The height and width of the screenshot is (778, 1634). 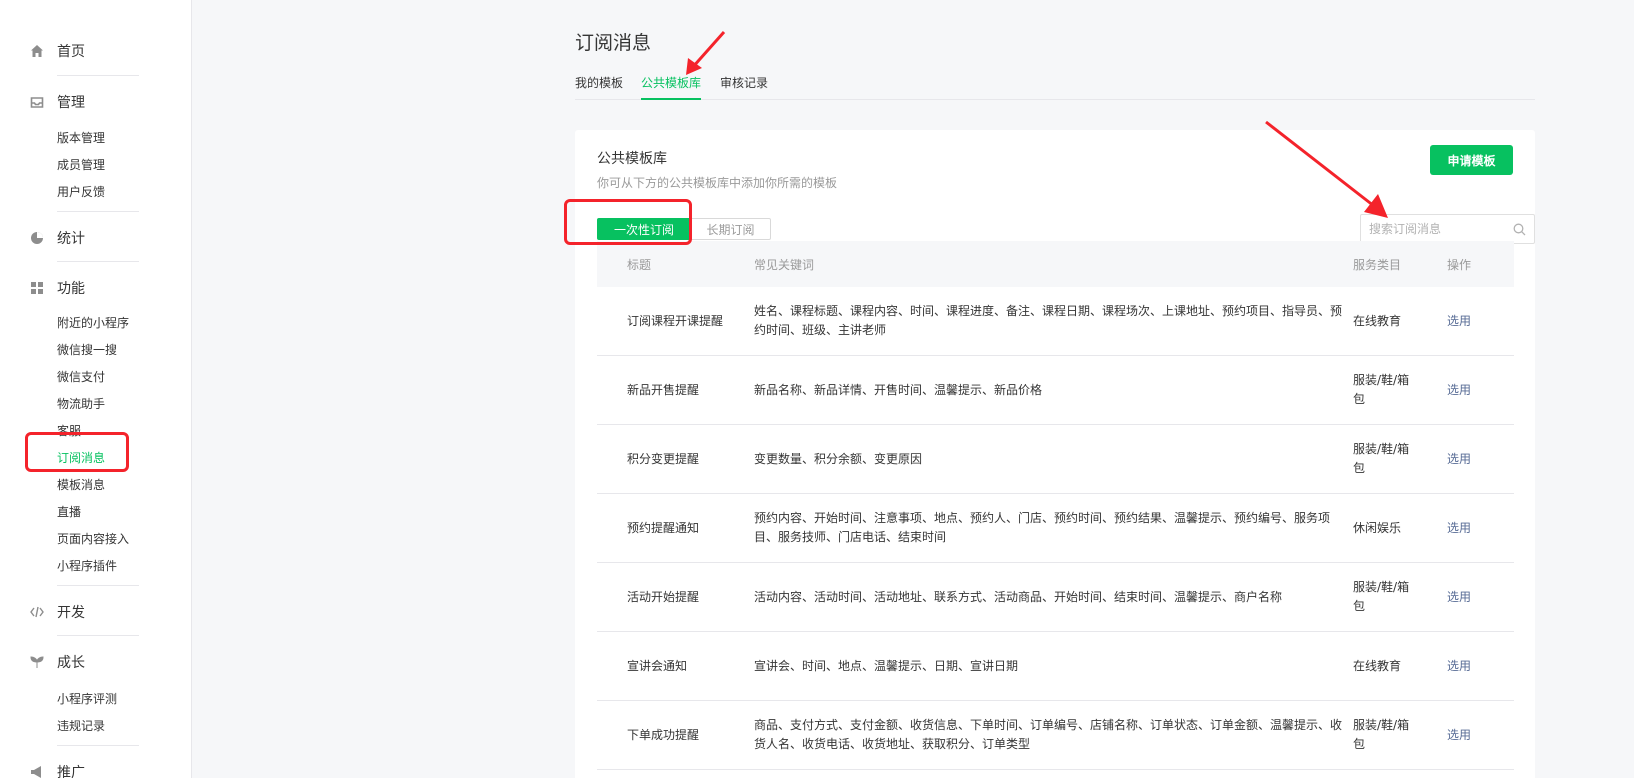 What do you see at coordinates (71, 289) in the screenshot?
I see `sidebar-item-label: 功能` at bounding box center [71, 289].